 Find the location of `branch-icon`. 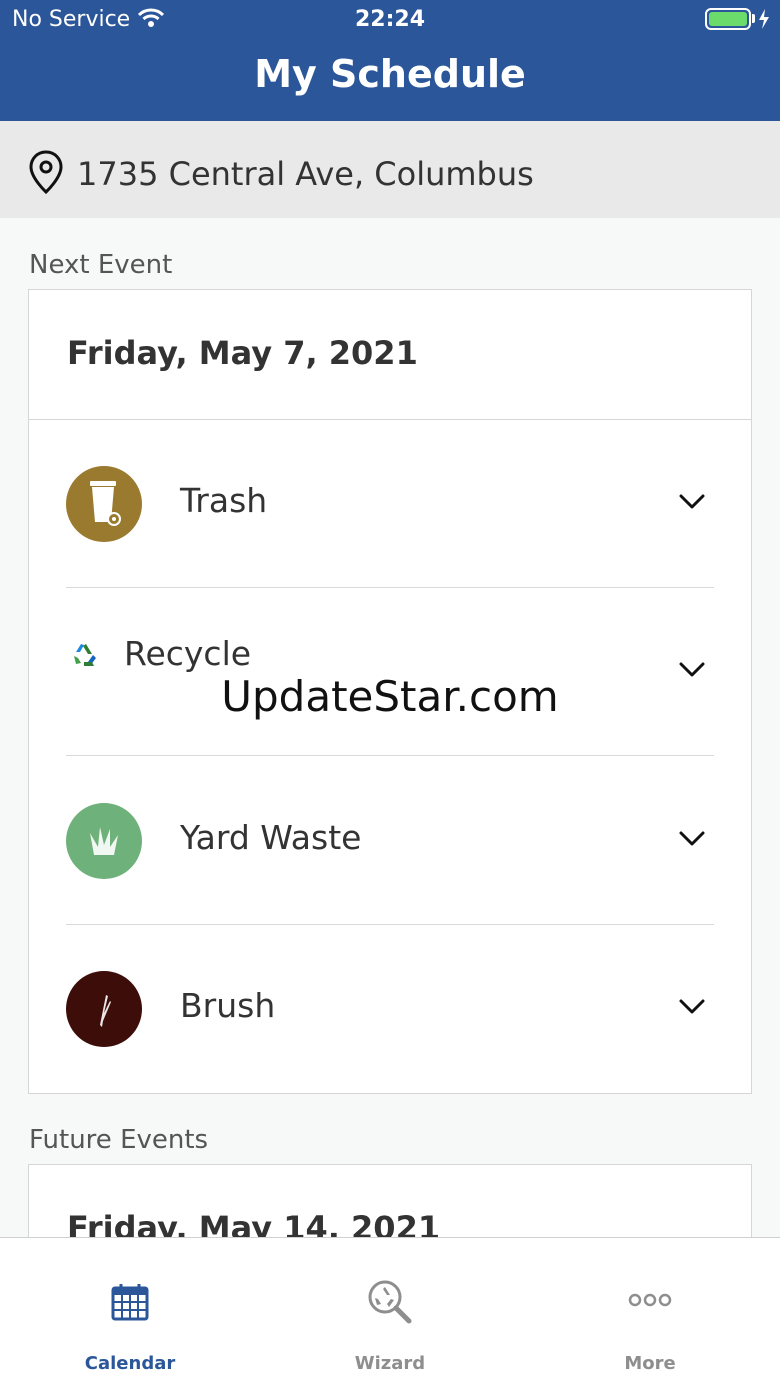

branch-icon is located at coordinates (104, 1009).